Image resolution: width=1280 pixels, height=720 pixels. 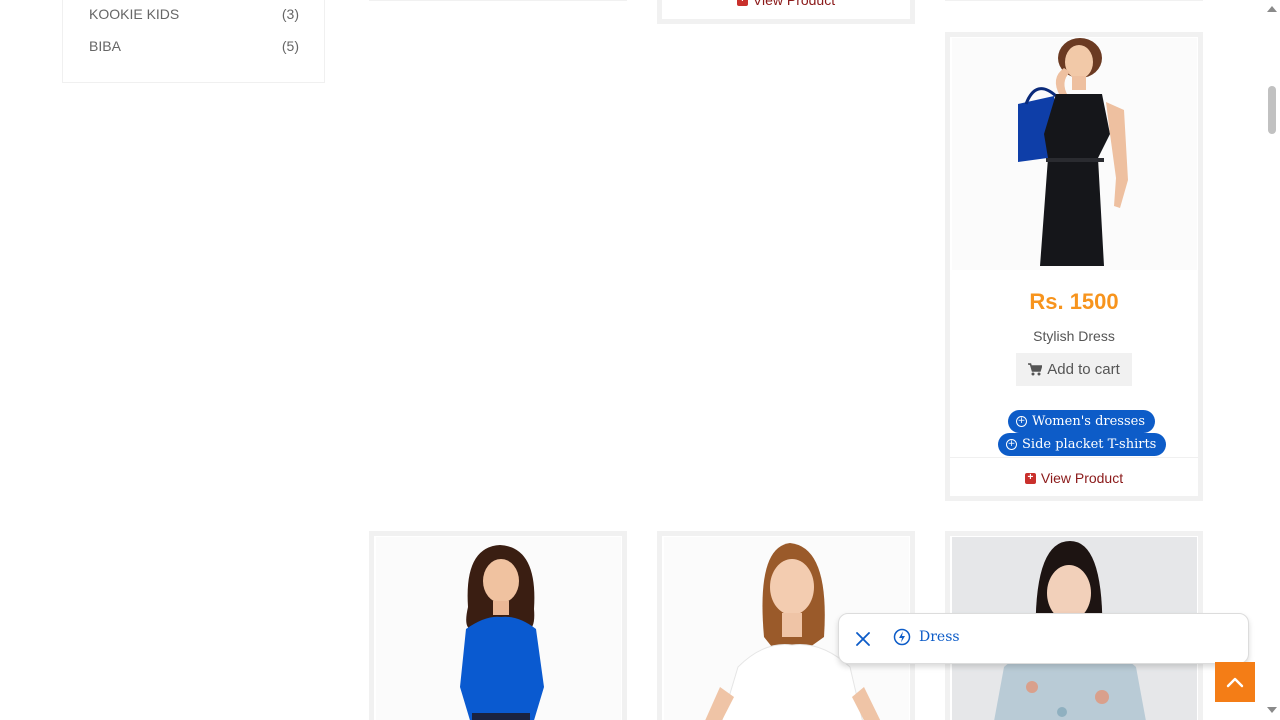 I want to click on brand-filter-panel: KOOKIE KIDS (3) BIBA (5), so click(x=193, y=41).